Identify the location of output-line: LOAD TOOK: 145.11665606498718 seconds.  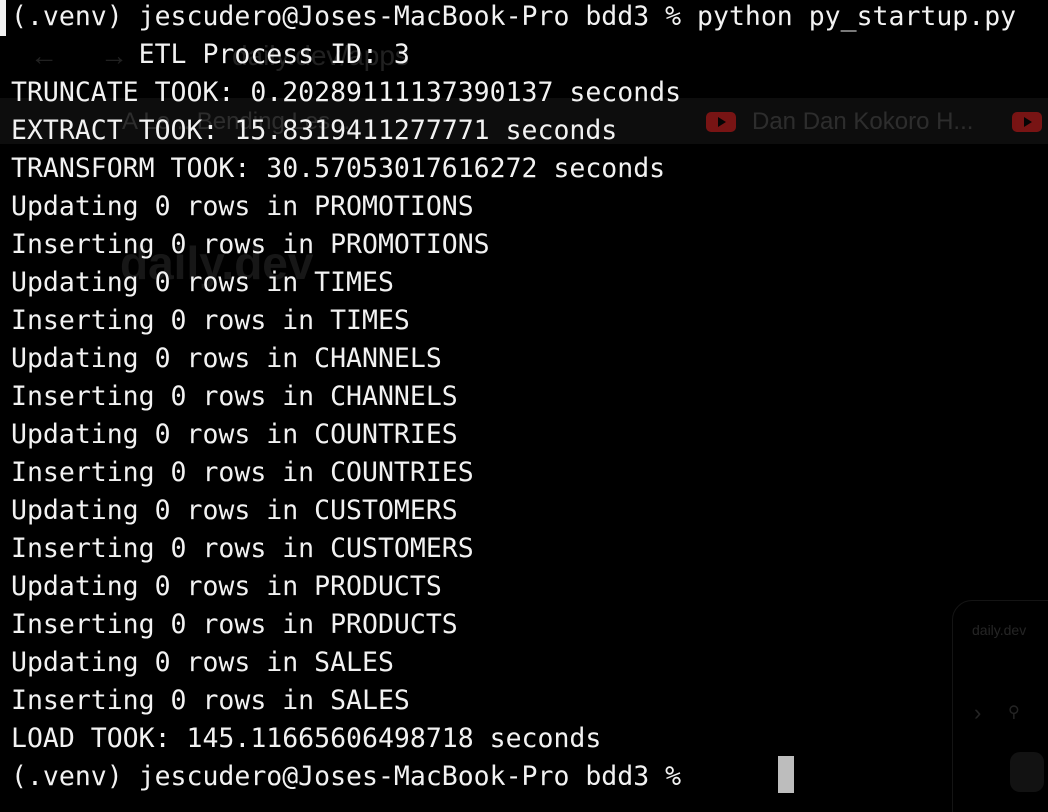
(306, 738).